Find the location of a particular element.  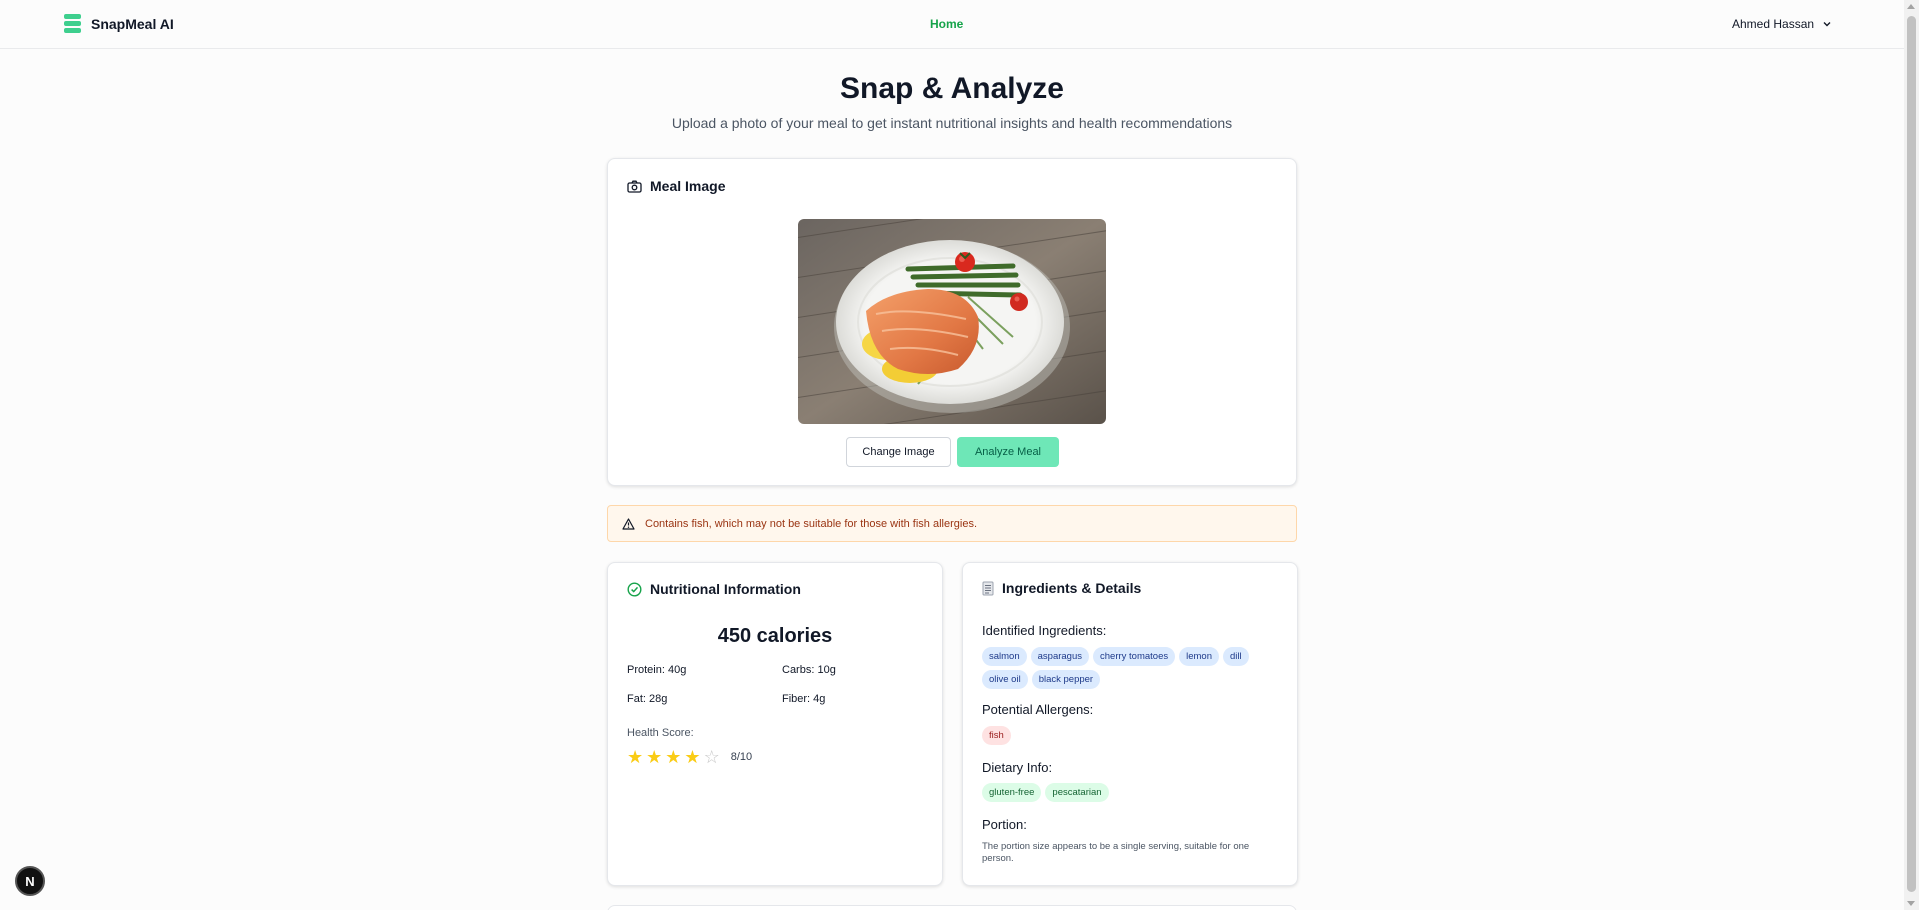

ingredients-title: Ingredients & Details is located at coordinates (1072, 588).